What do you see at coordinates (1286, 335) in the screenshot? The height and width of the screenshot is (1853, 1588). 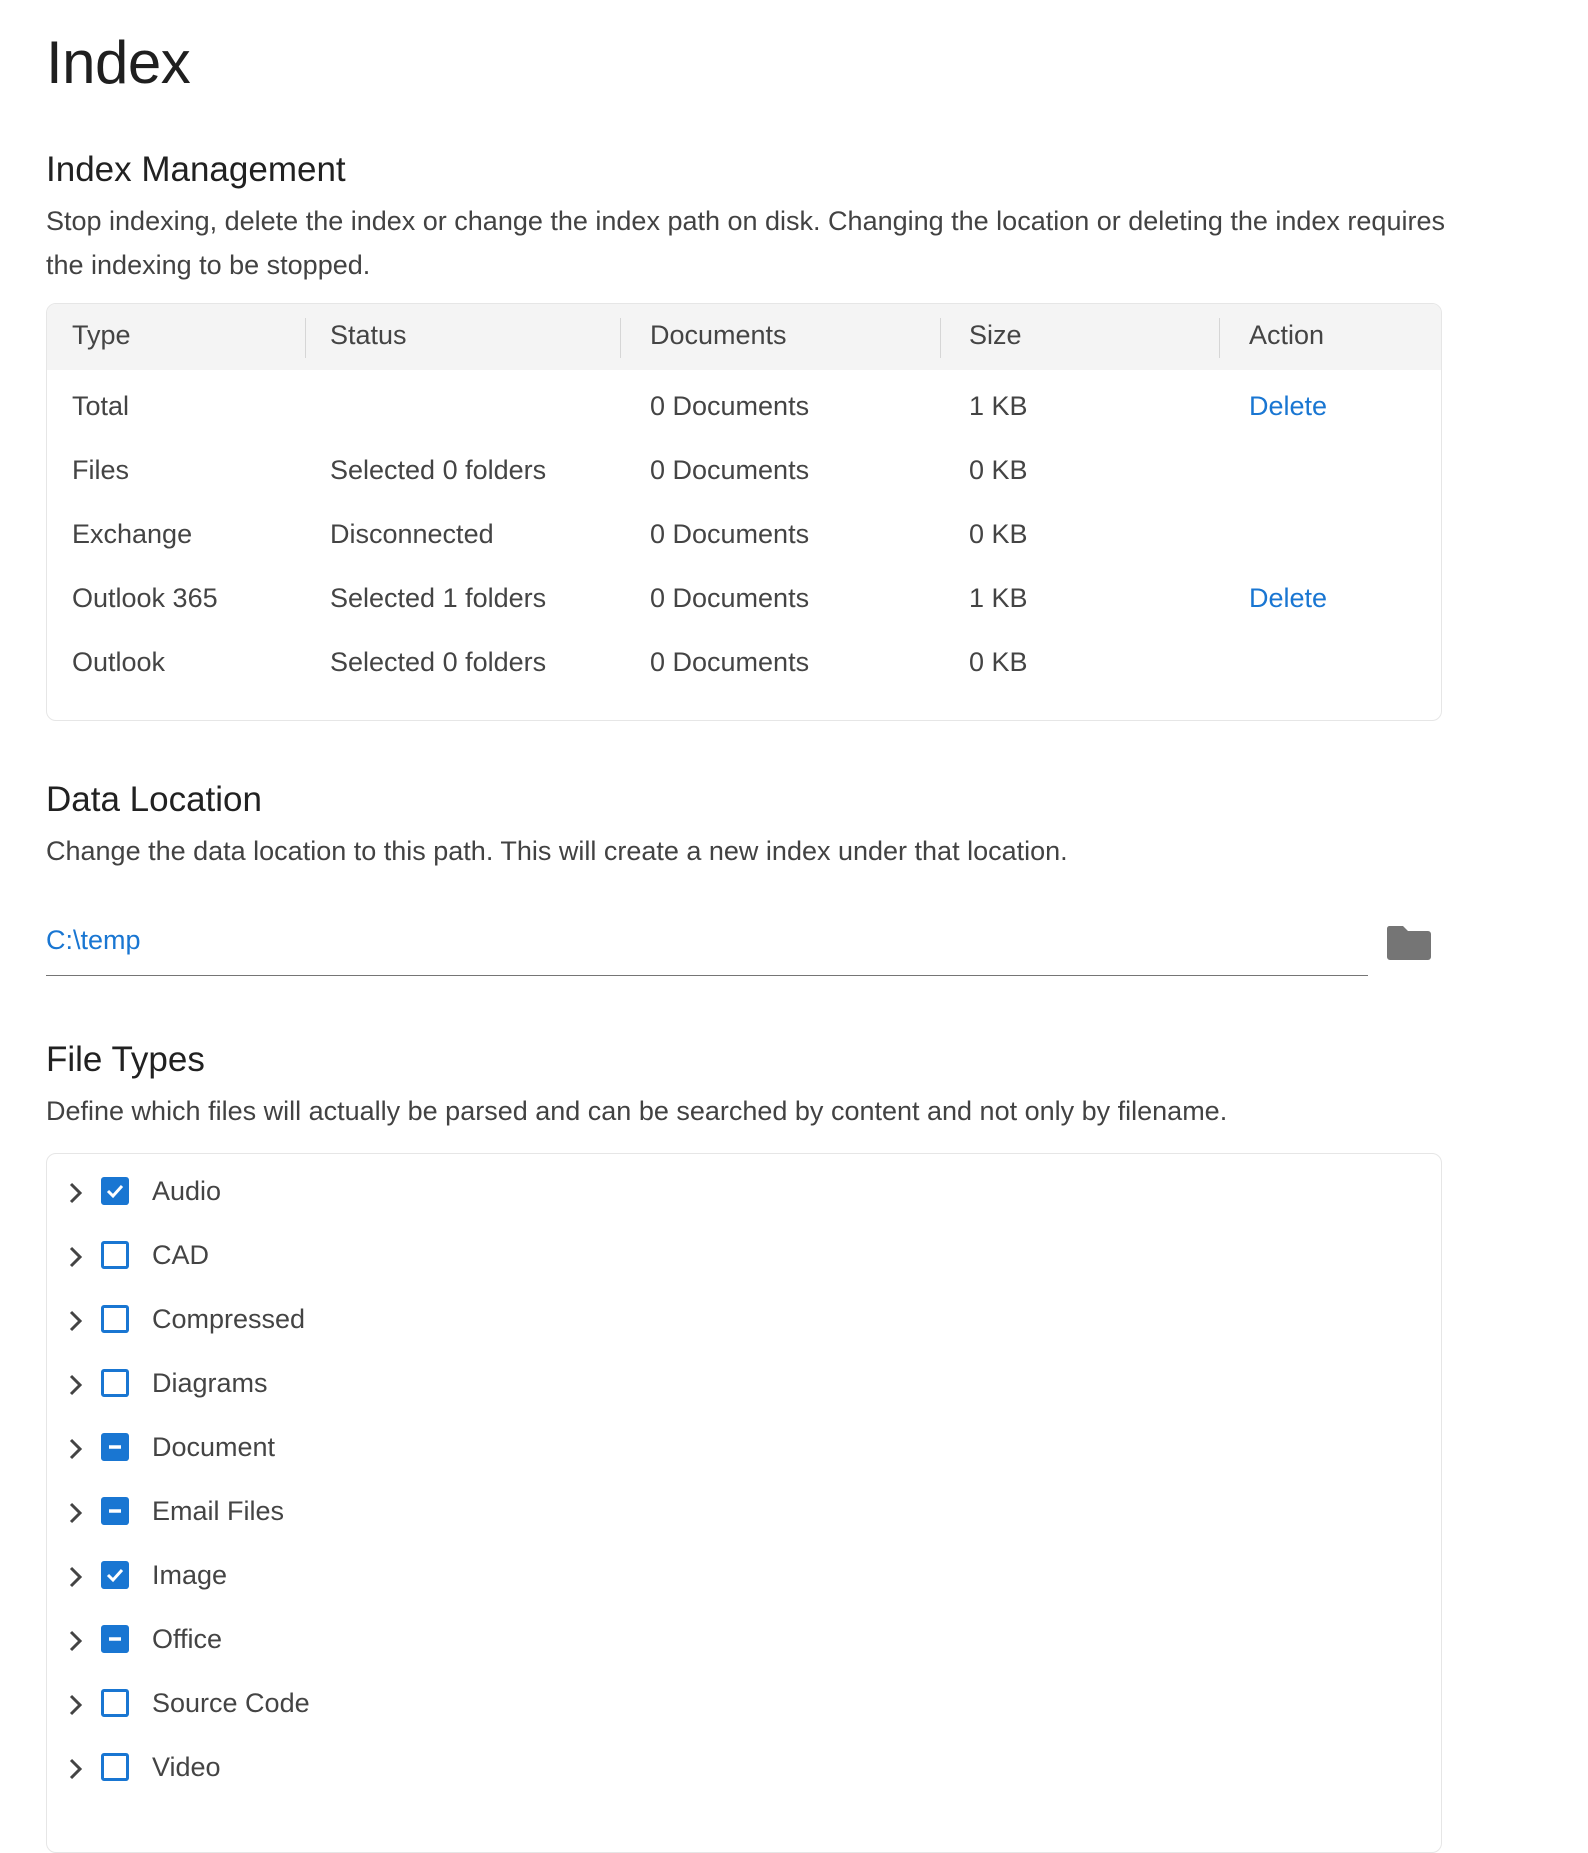 I see `column-header-action: Action` at bounding box center [1286, 335].